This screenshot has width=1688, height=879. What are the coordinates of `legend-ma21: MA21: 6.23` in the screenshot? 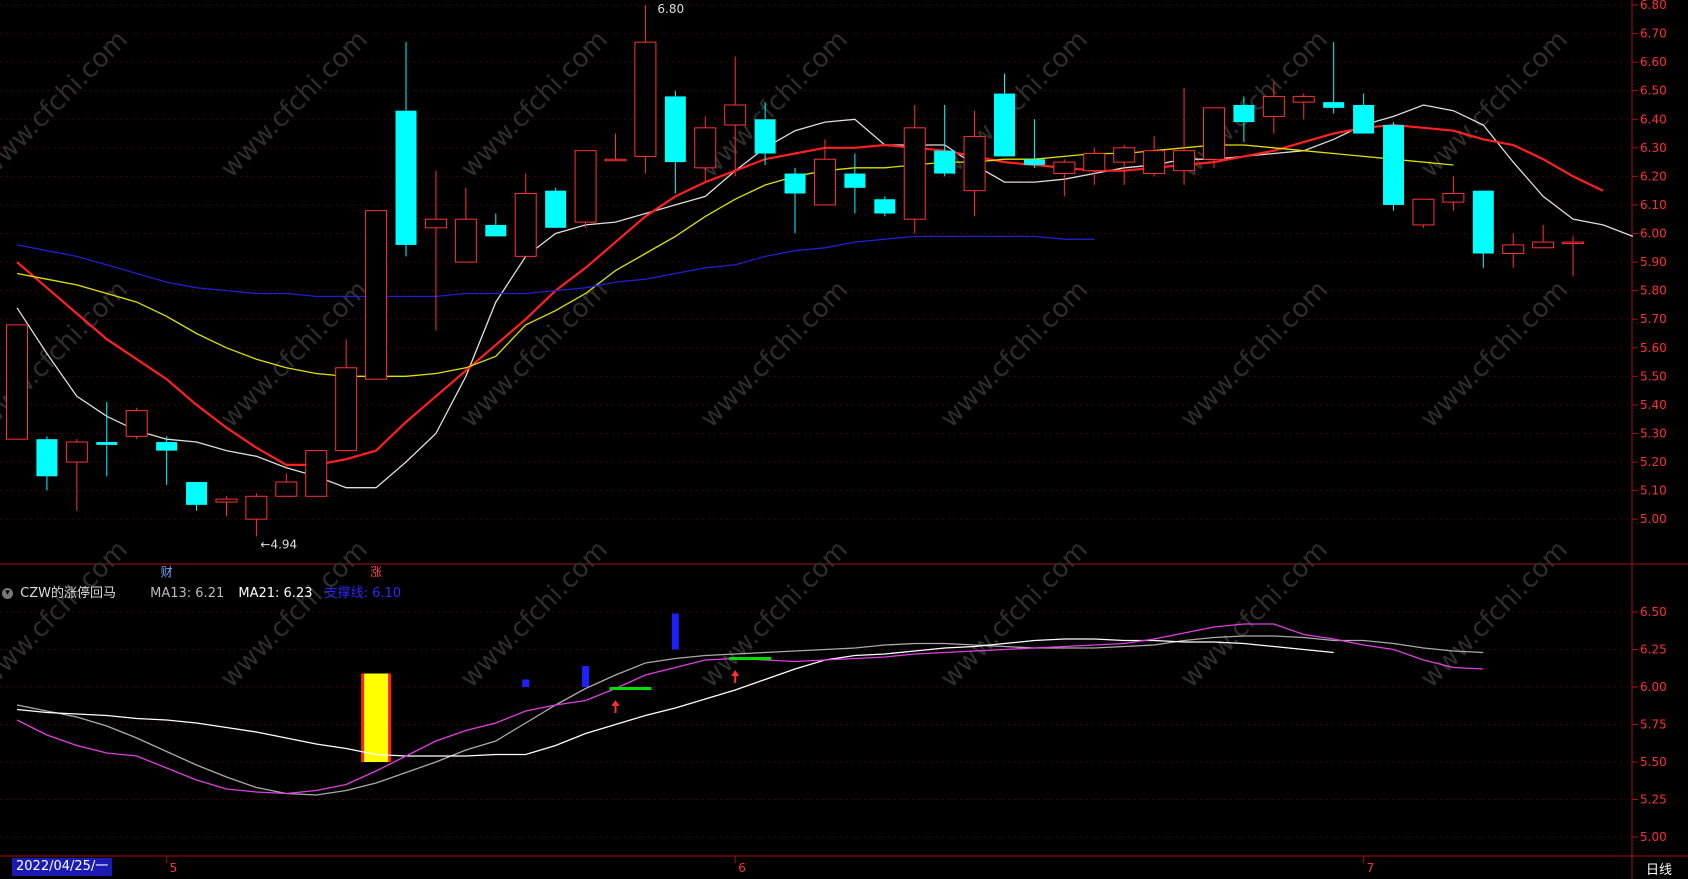 It's located at (275, 593).